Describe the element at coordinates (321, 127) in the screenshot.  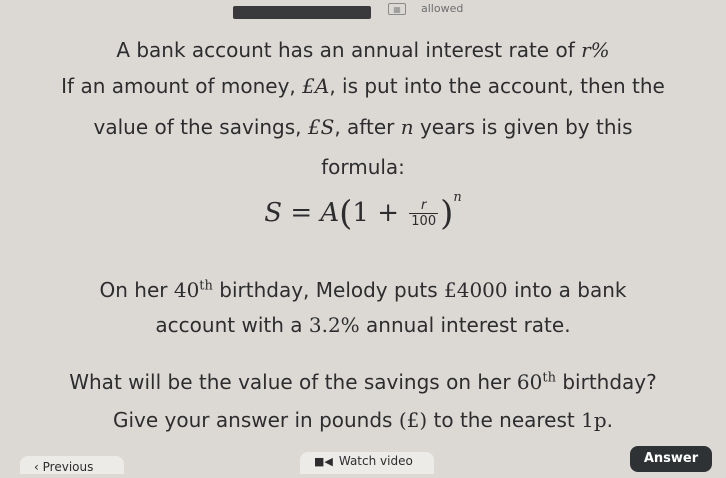
I see `math-savings-s: £S` at that location.